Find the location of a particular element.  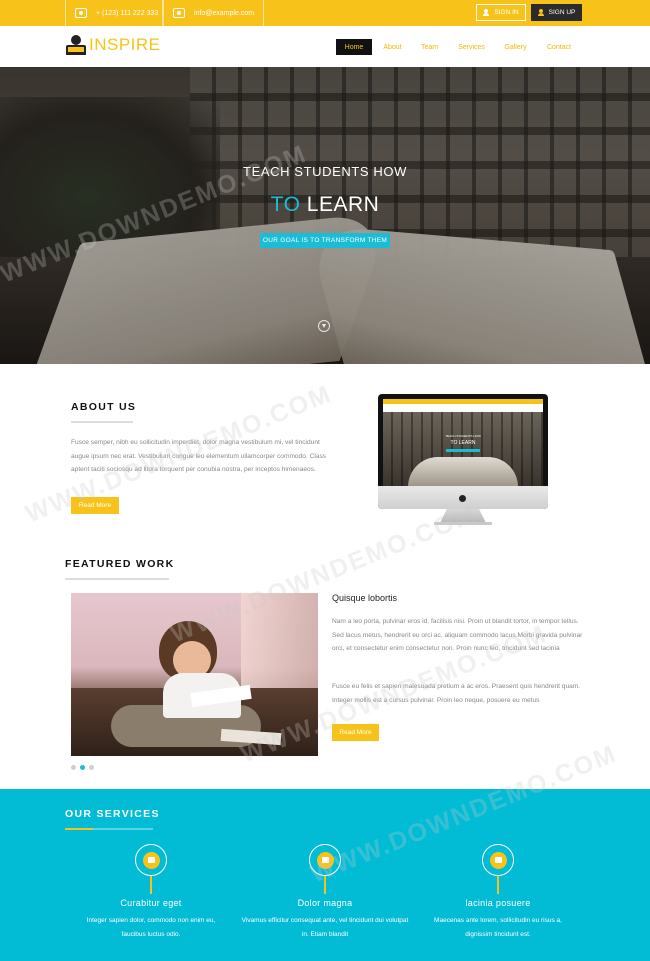

about-heading: ABOUT US is located at coordinates (104, 407).